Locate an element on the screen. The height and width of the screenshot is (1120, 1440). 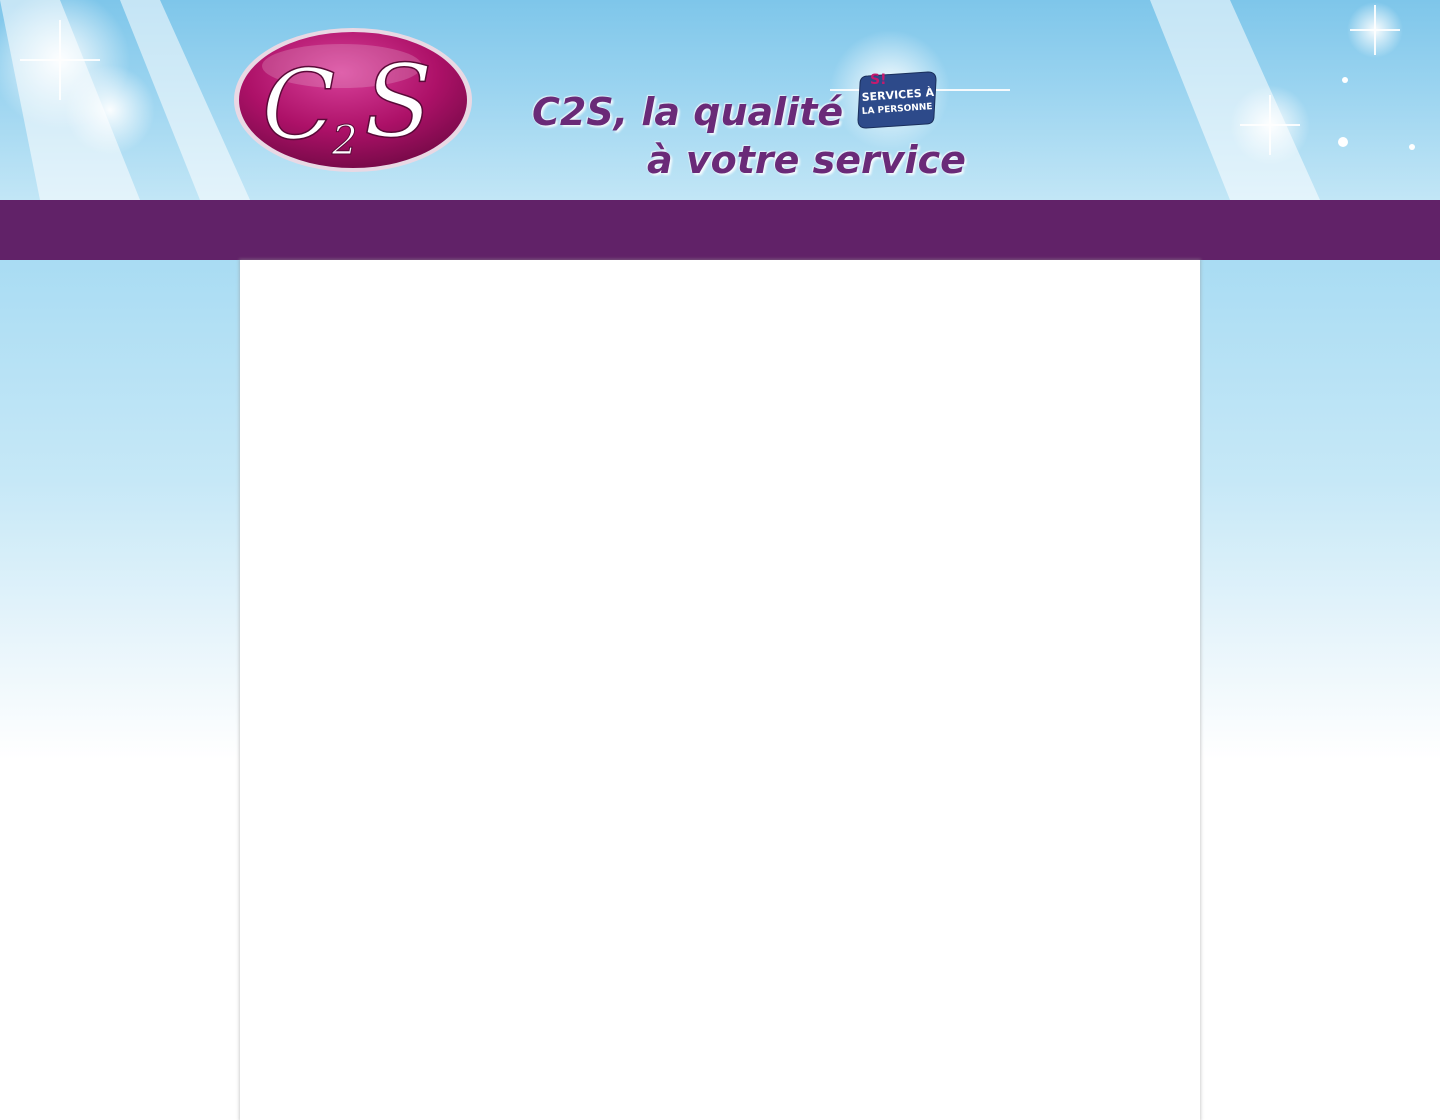
svg-text: C is located at coordinates (298, 105).